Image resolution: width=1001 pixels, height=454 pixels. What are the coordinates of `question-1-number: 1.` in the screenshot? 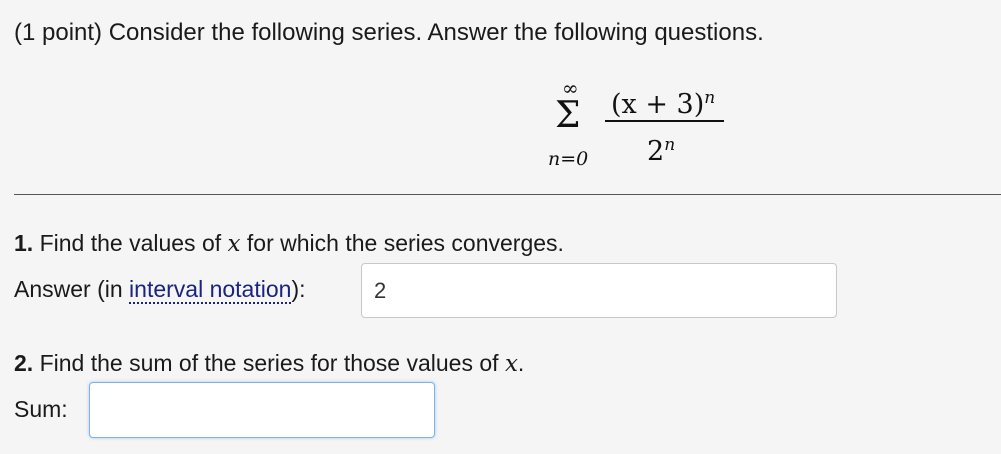 It's located at (24, 243).